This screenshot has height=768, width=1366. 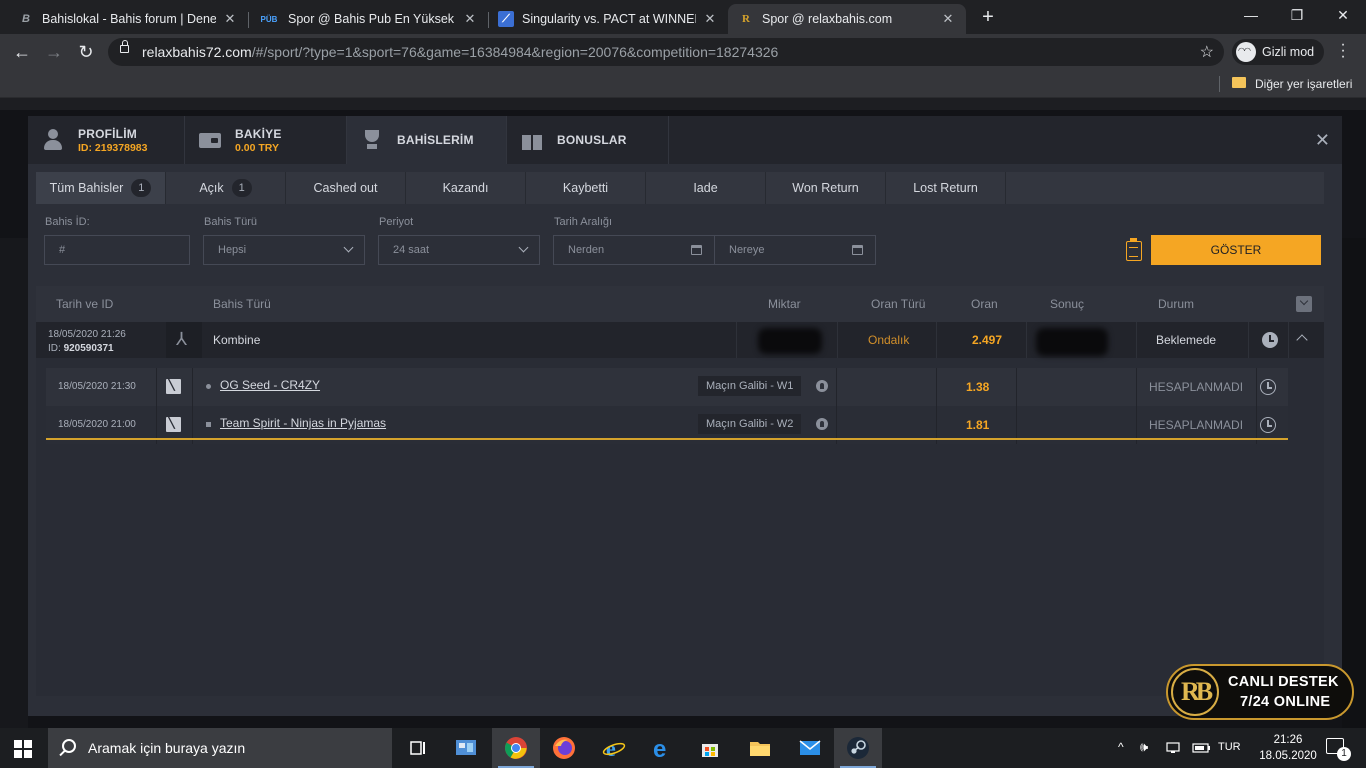 I want to click on match-link: Team Spirit - Ninjas in Pyjamas, so click(x=303, y=423).